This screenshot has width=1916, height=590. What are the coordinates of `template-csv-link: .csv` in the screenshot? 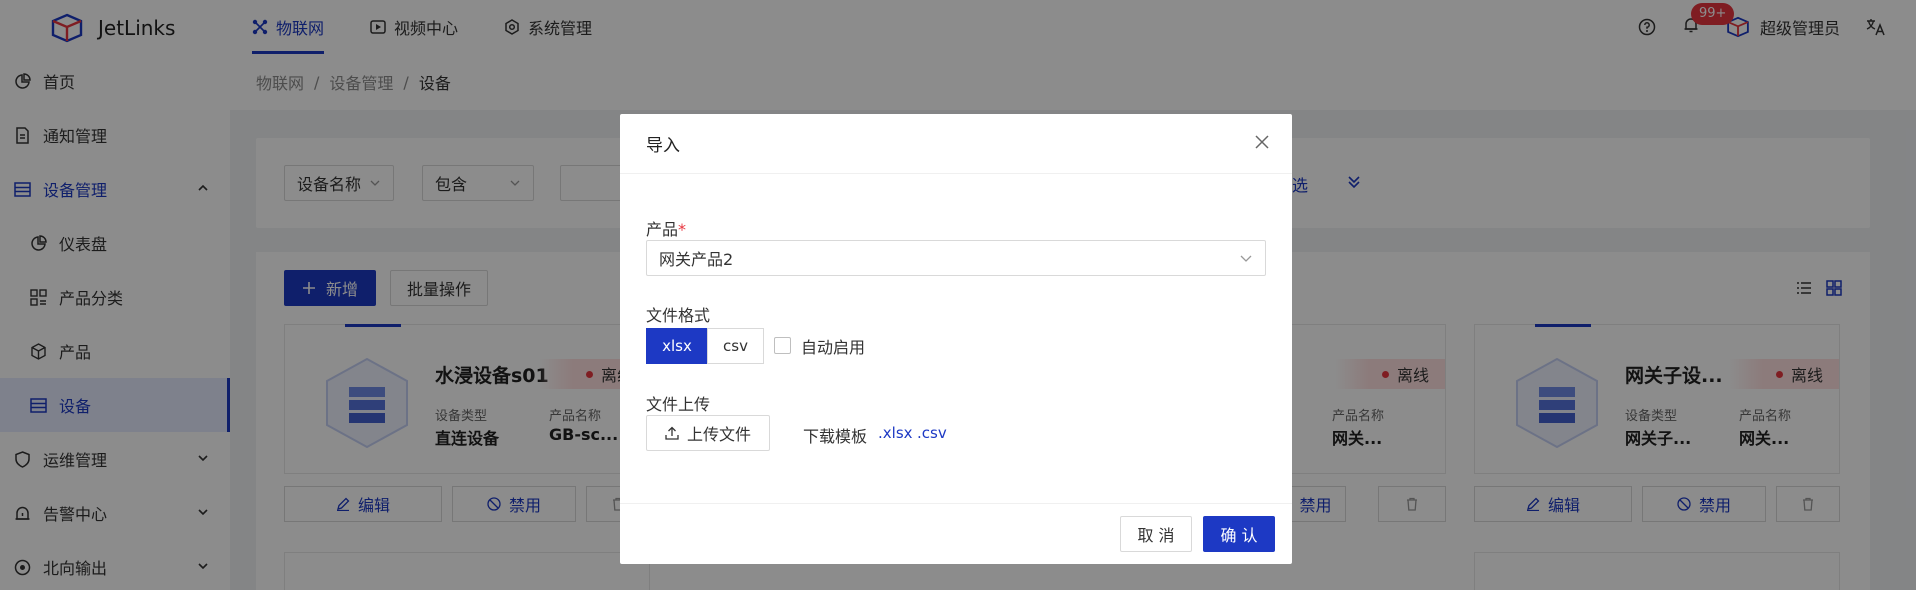 It's located at (932, 433).